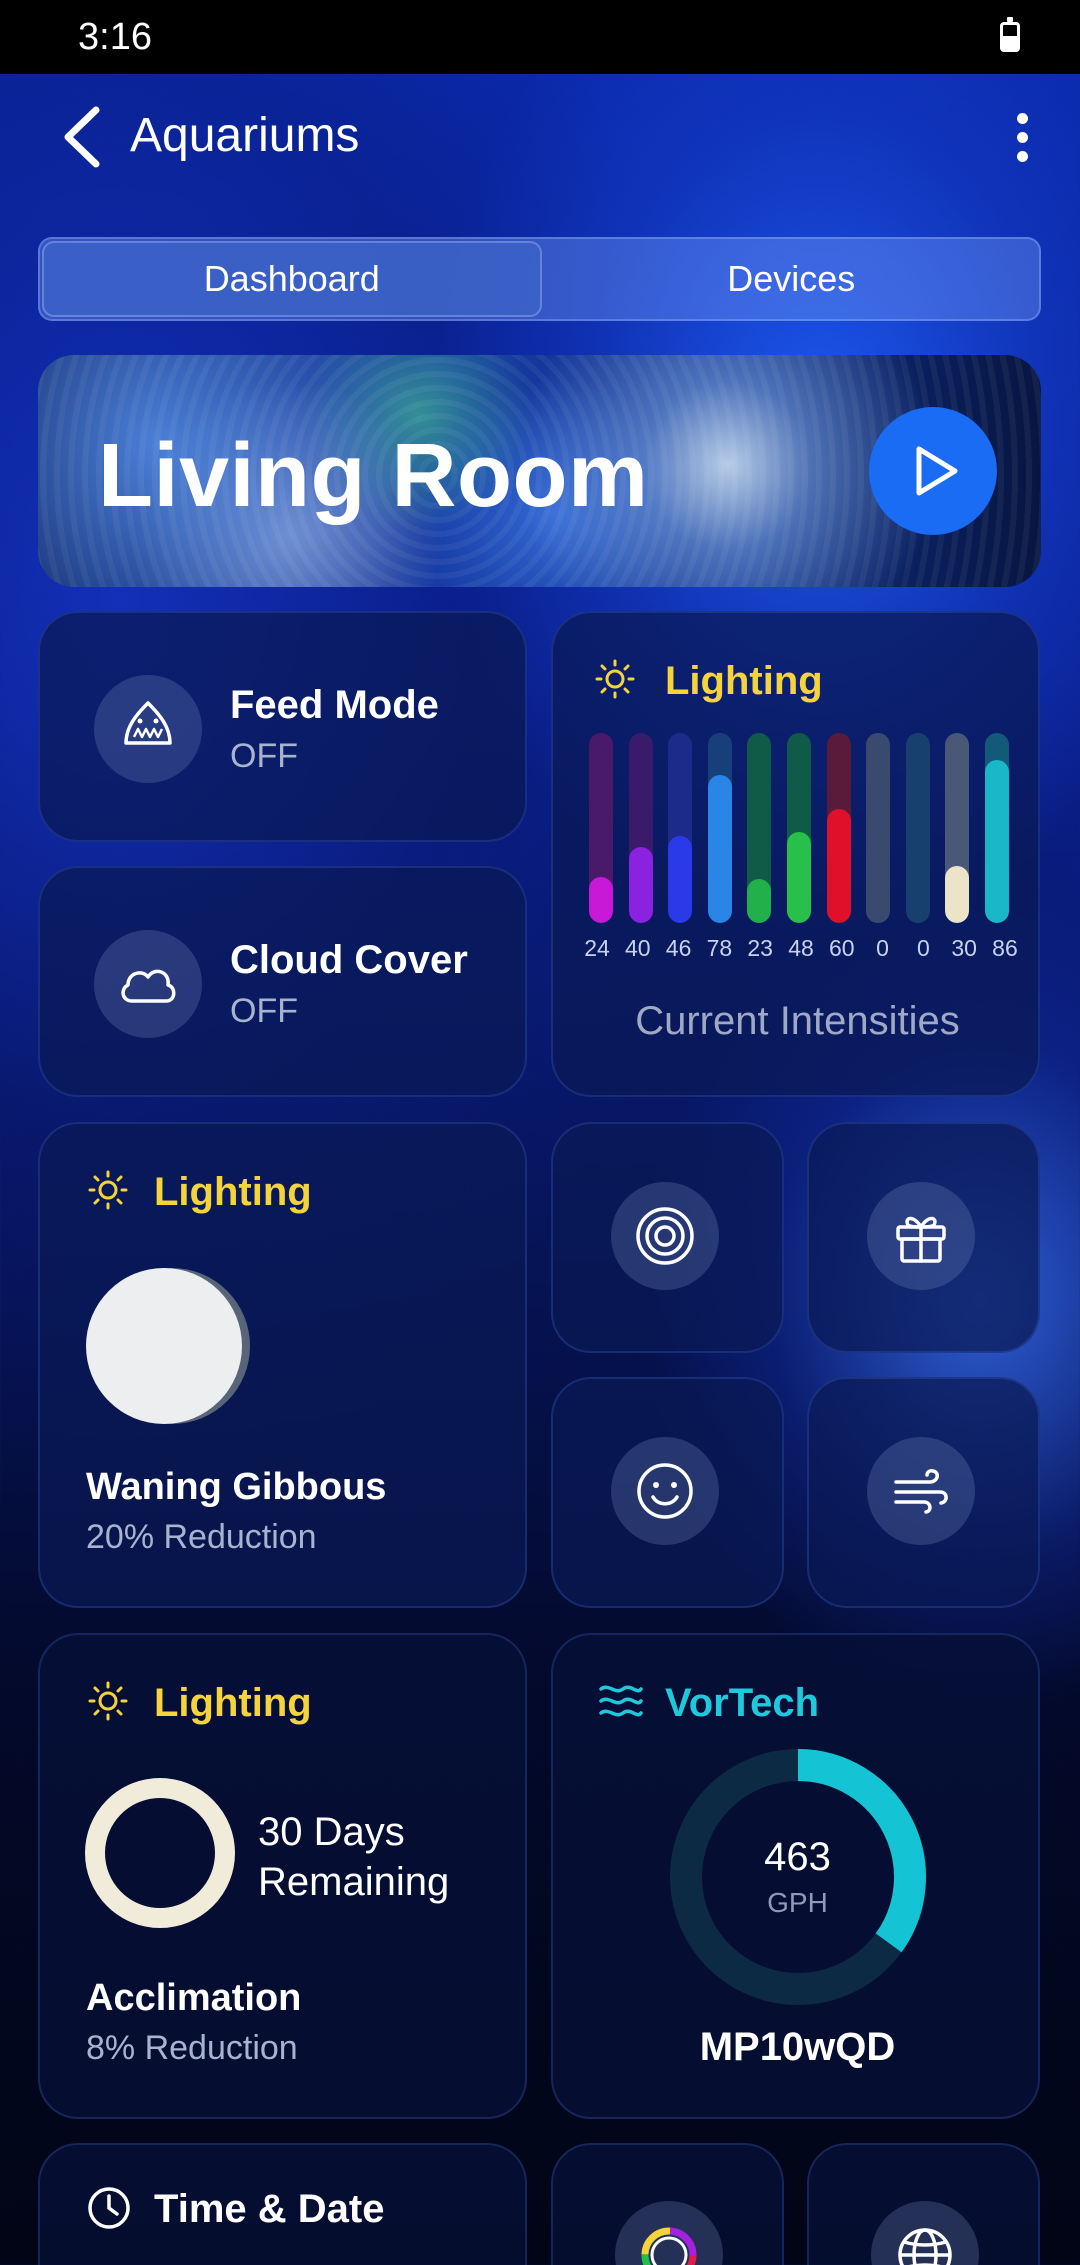 Image resolution: width=1080 pixels, height=2265 pixels. What do you see at coordinates (638, 948) in the screenshot?
I see `intensity-label: 40` at bounding box center [638, 948].